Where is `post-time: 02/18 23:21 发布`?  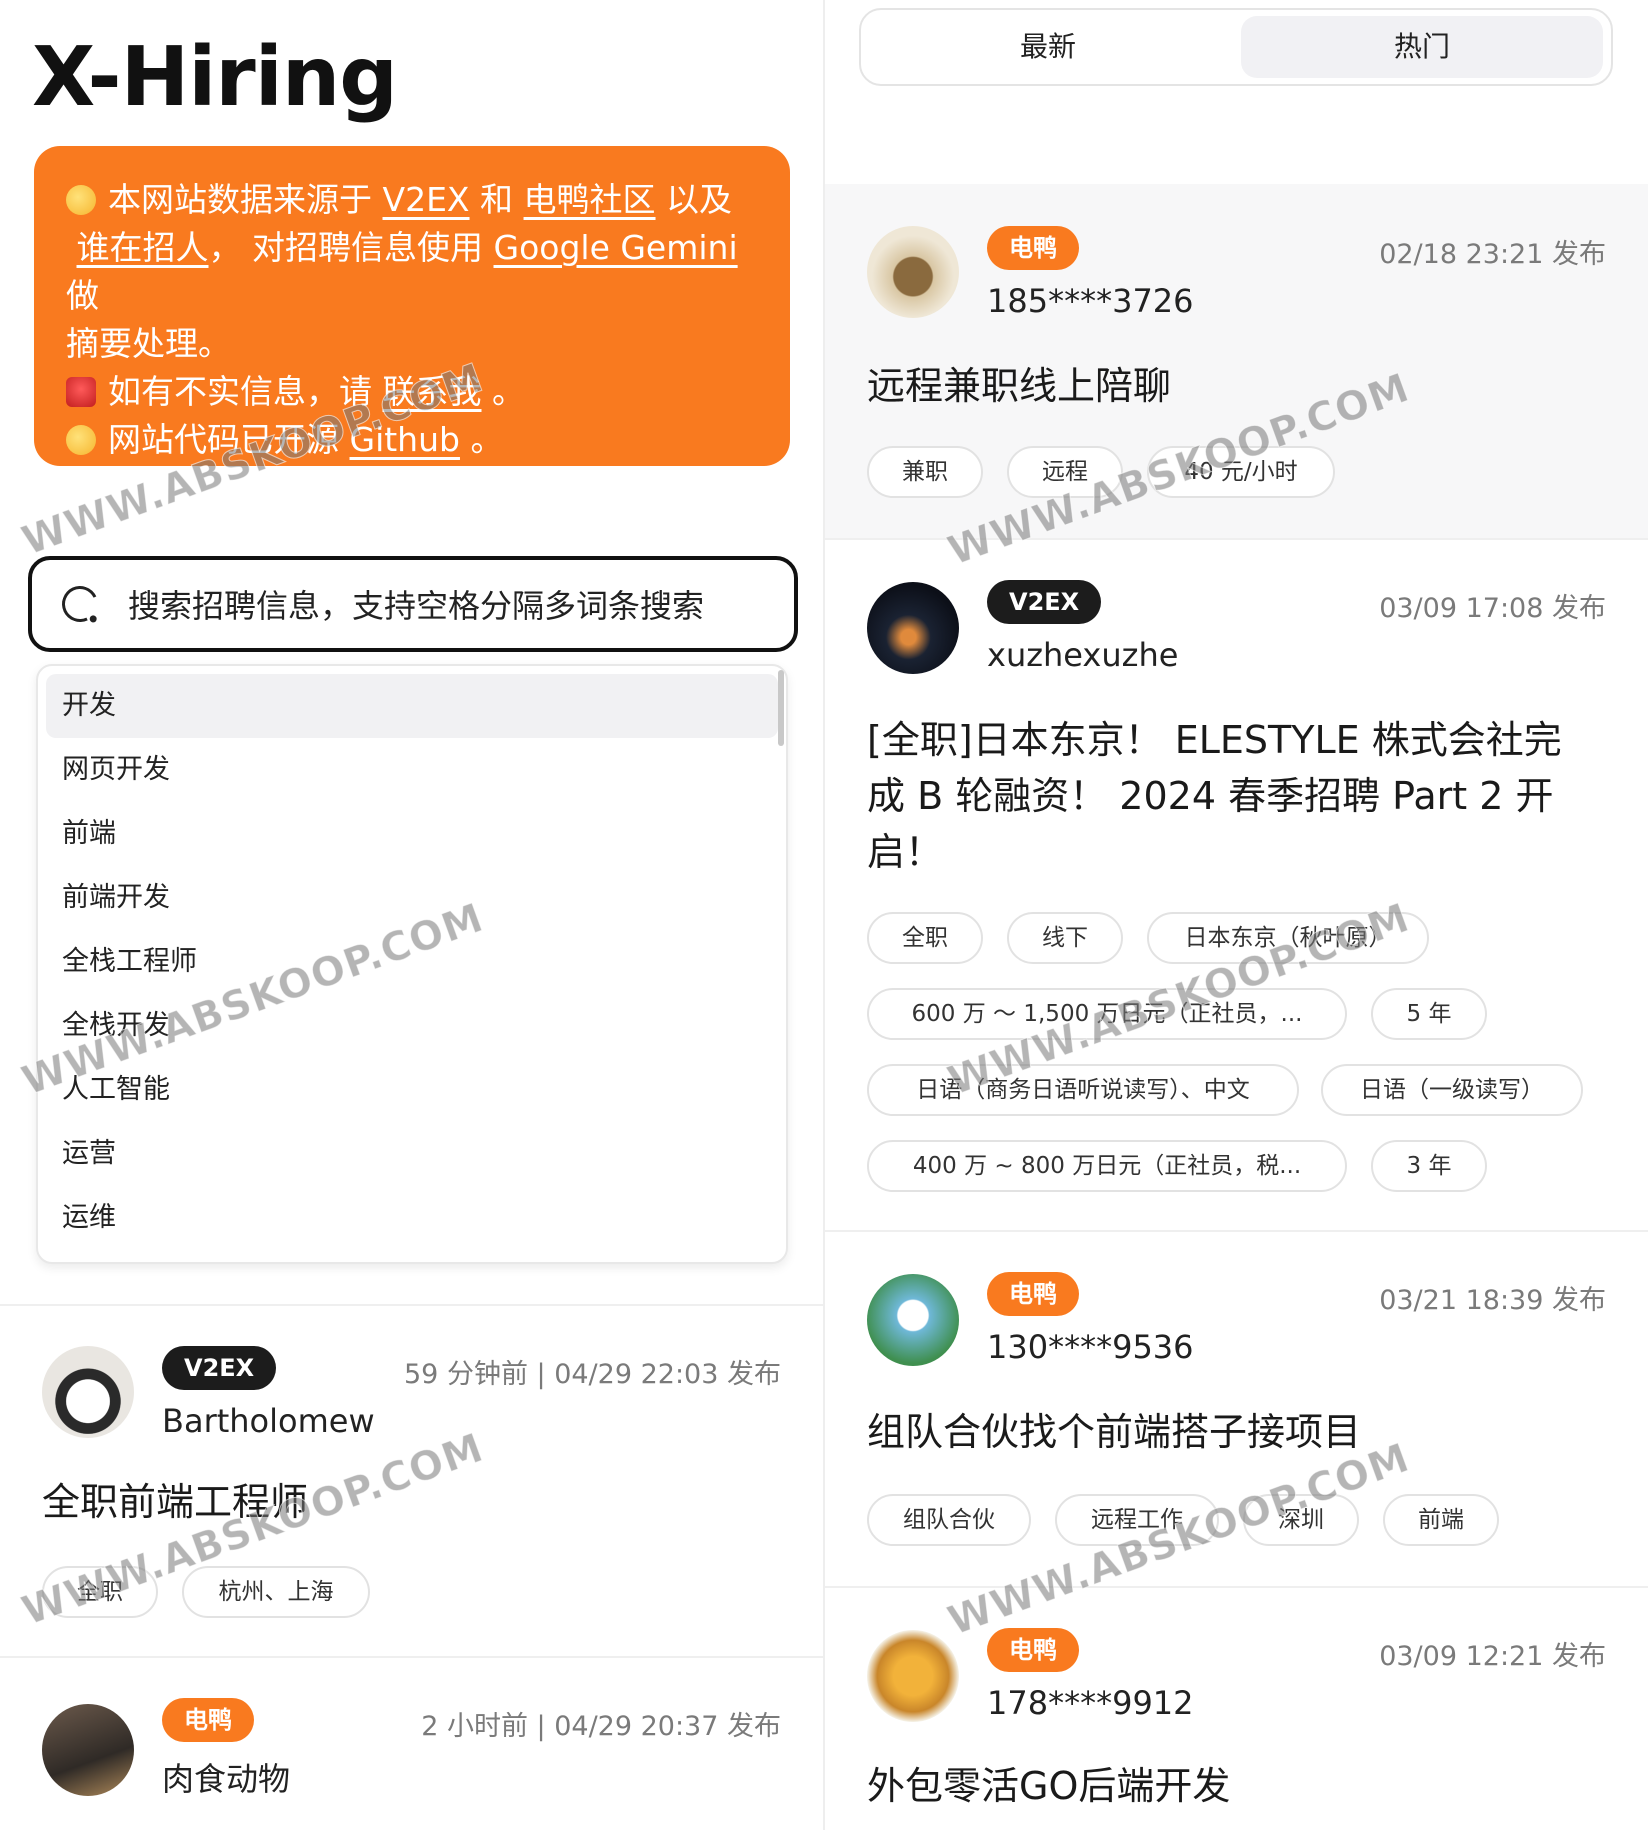
post-time: 02/18 23:21 发布 is located at coordinates (1492, 254).